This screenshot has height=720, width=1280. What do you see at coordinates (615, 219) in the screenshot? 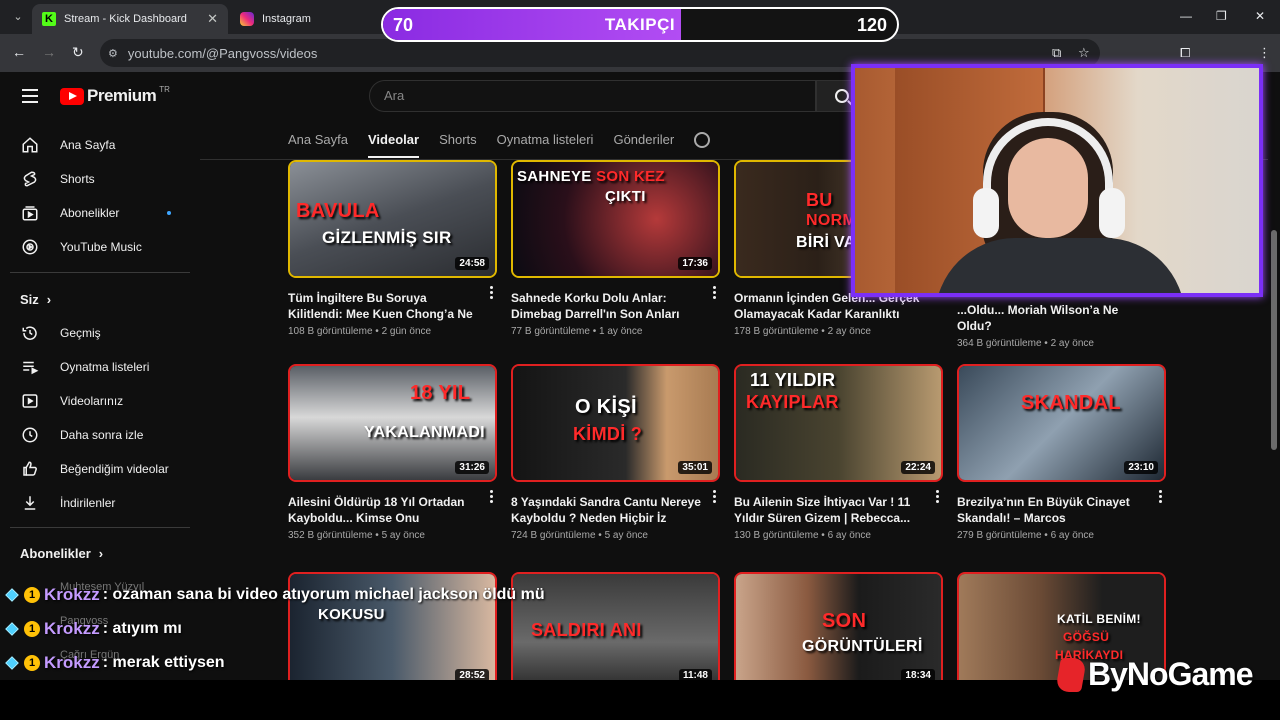
I see `video-thumbnail: SAHNEYE SON KEZ ÇIKTI 17:36` at bounding box center [615, 219].